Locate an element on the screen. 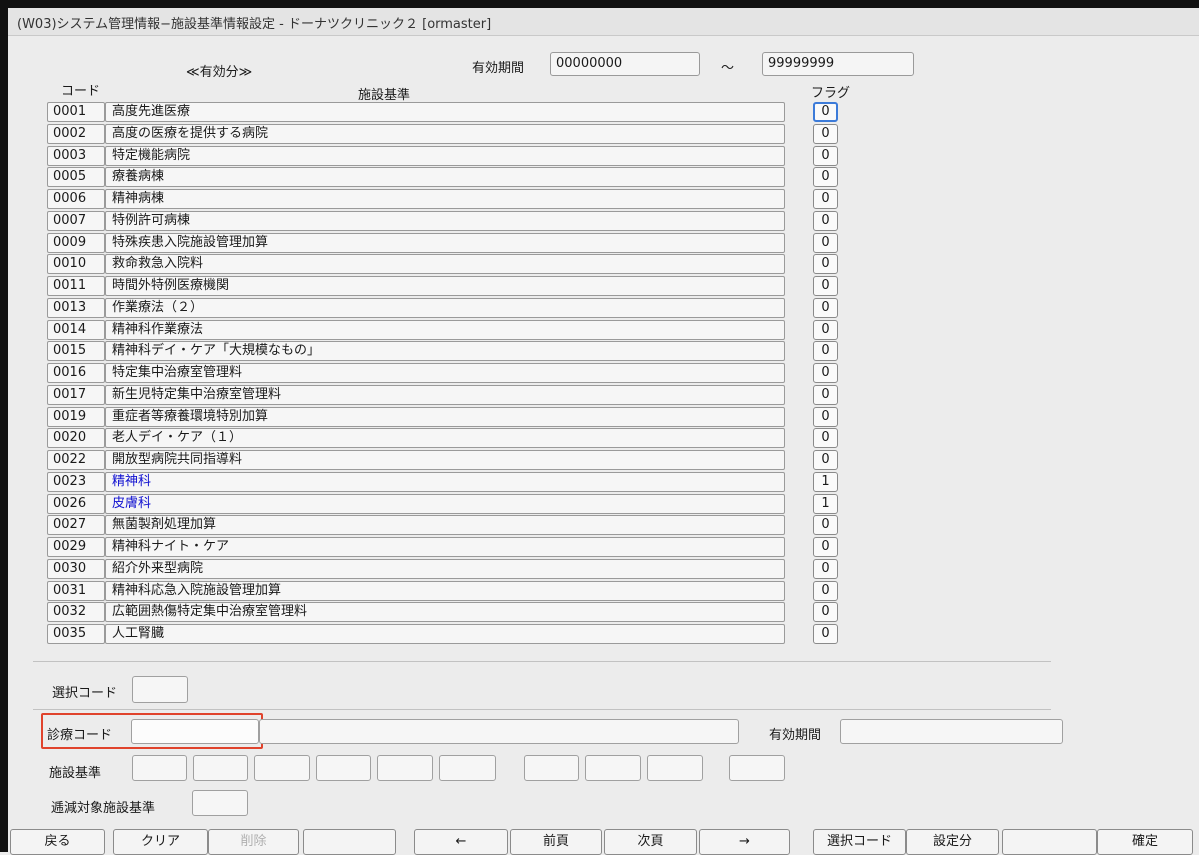 This screenshot has height=855, width=1199. table-row: 0029 精神科ナイト・ケア is located at coordinates (416, 547).